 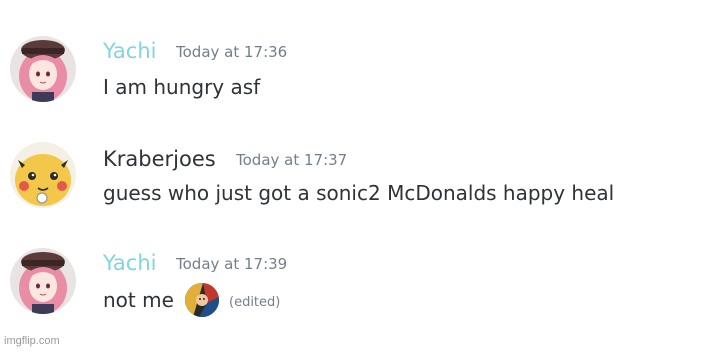 I want to click on message-text: not me, so click(x=138, y=300).